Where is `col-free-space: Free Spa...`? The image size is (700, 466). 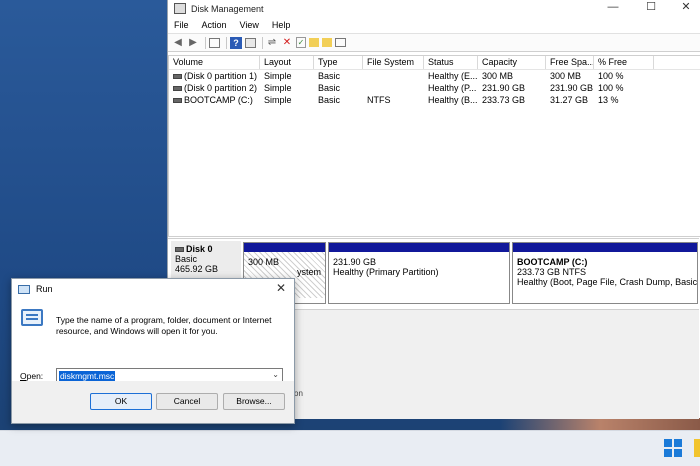
col-free-space: Free Spa... is located at coordinates (570, 62).